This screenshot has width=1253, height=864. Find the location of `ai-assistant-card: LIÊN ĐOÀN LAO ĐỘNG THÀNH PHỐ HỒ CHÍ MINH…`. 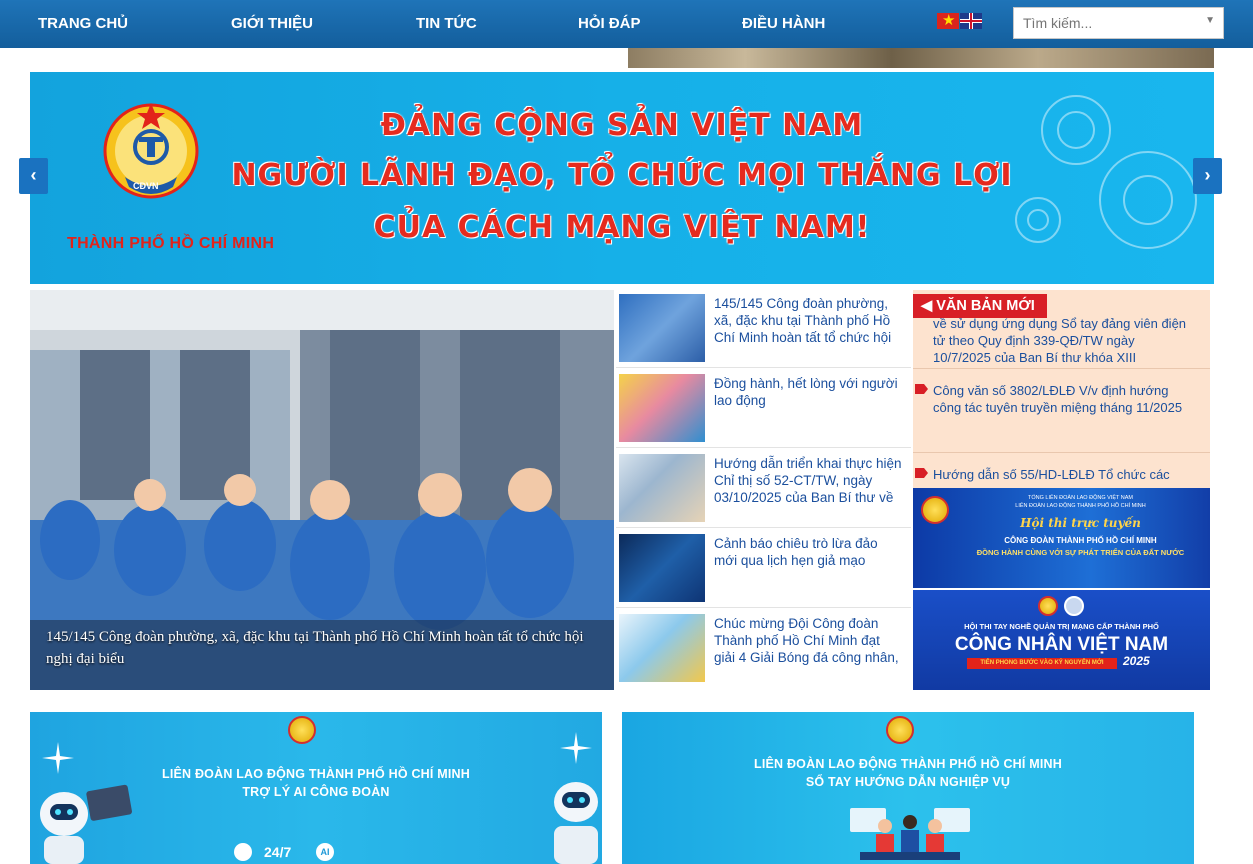

ai-assistant-card: LIÊN ĐOÀN LAO ĐỘNG THÀNH PHỐ HỒ CHÍ MINH… is located at coordinates (316, 788).